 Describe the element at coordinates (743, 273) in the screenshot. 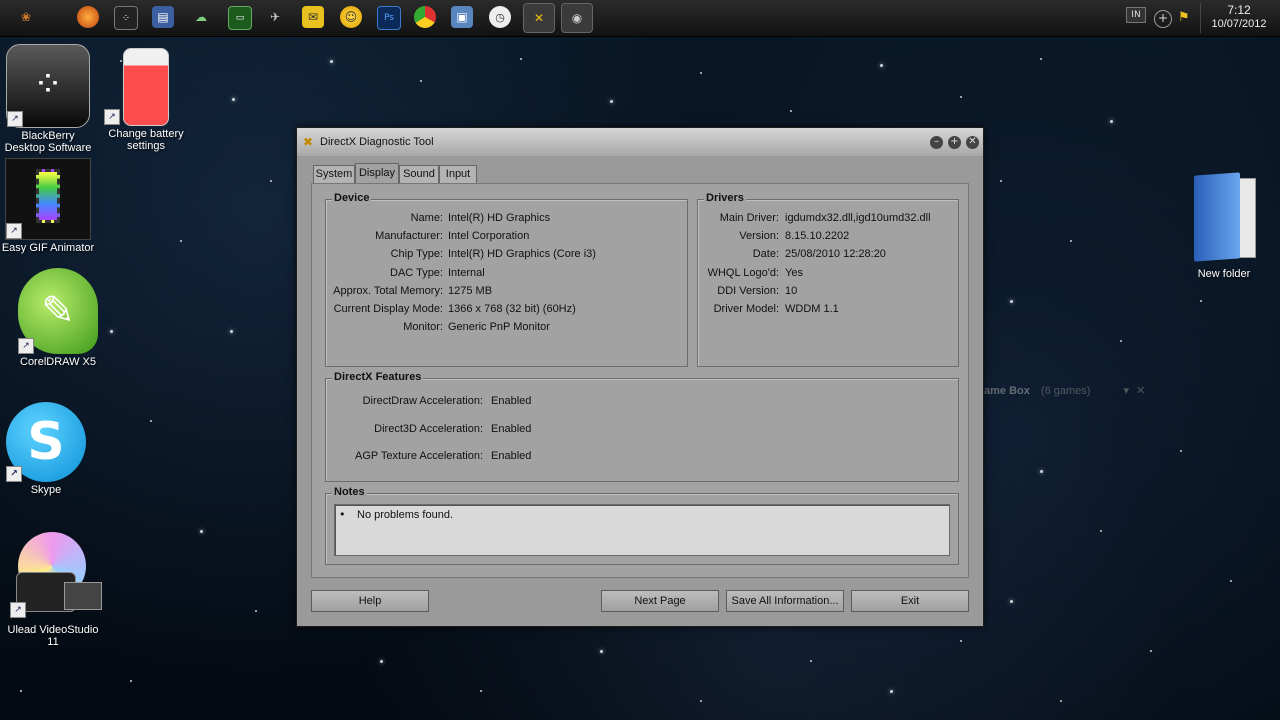

I see `driver-label: WHQL Logo'd:` at that location.